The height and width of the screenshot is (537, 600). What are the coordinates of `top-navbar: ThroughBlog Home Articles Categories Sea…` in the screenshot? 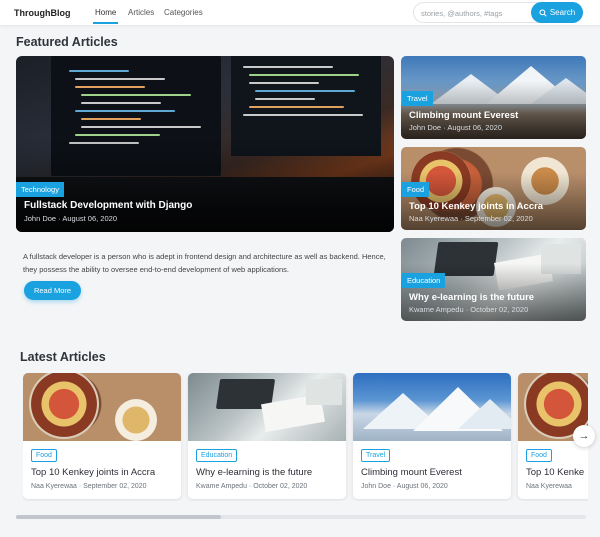 It's located at (300, 12).